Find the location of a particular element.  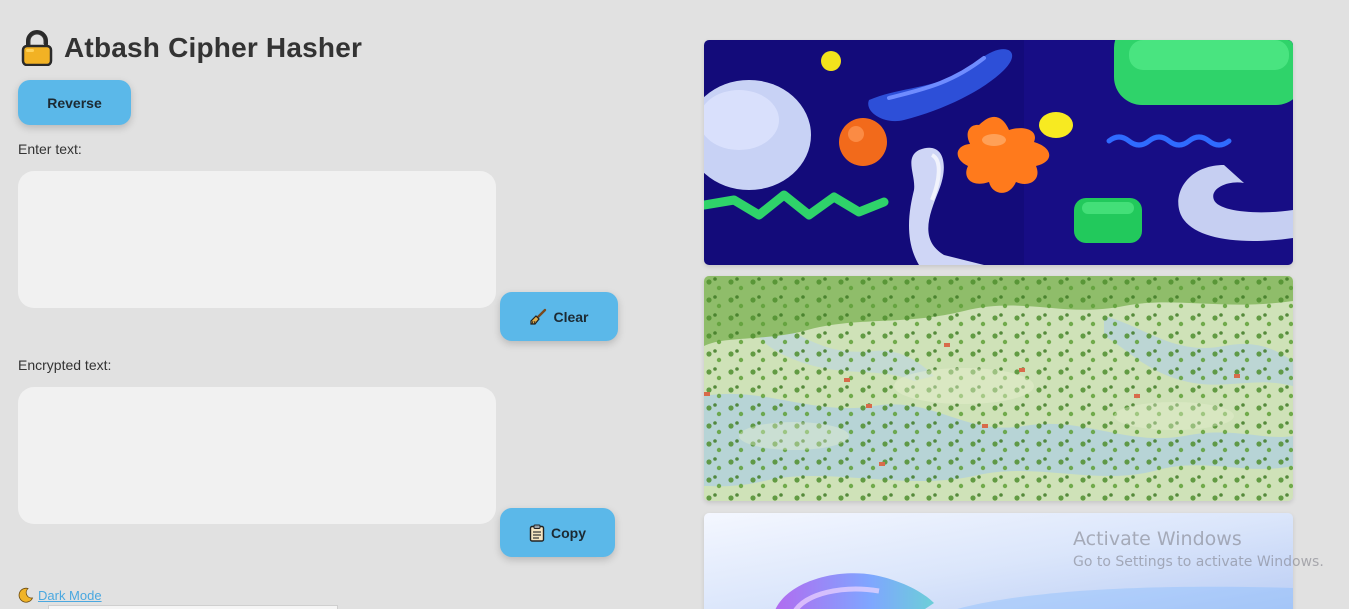

output-textarea is located at coordinates (257, 455).